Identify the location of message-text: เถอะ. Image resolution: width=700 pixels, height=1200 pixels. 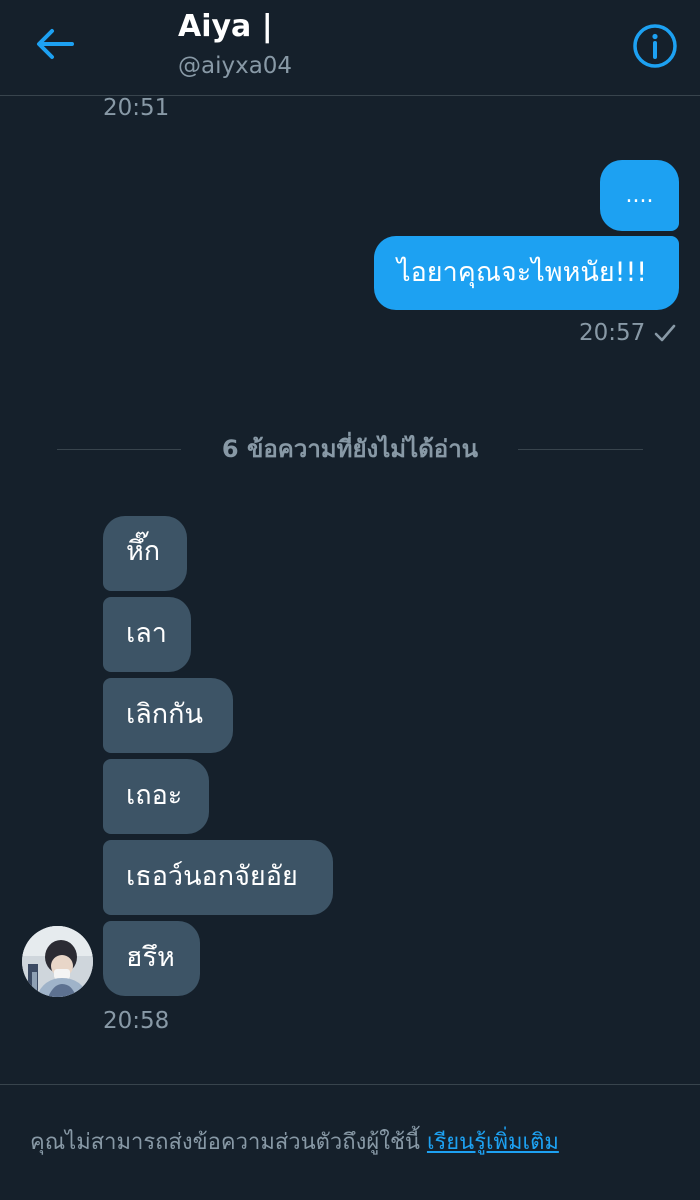
(154, 795).